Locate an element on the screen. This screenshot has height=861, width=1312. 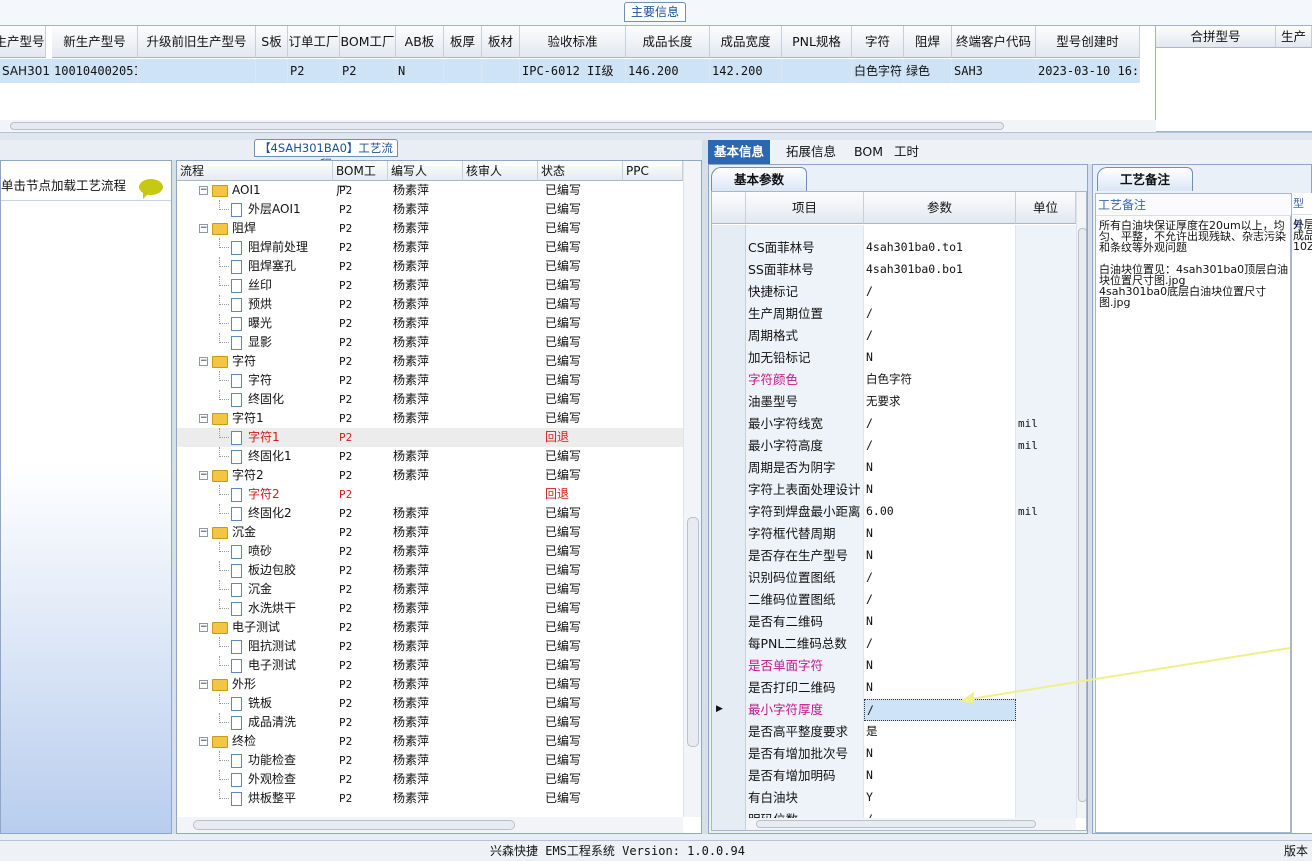
tree-node: − 字符1 is located at coordinates (231, 418).